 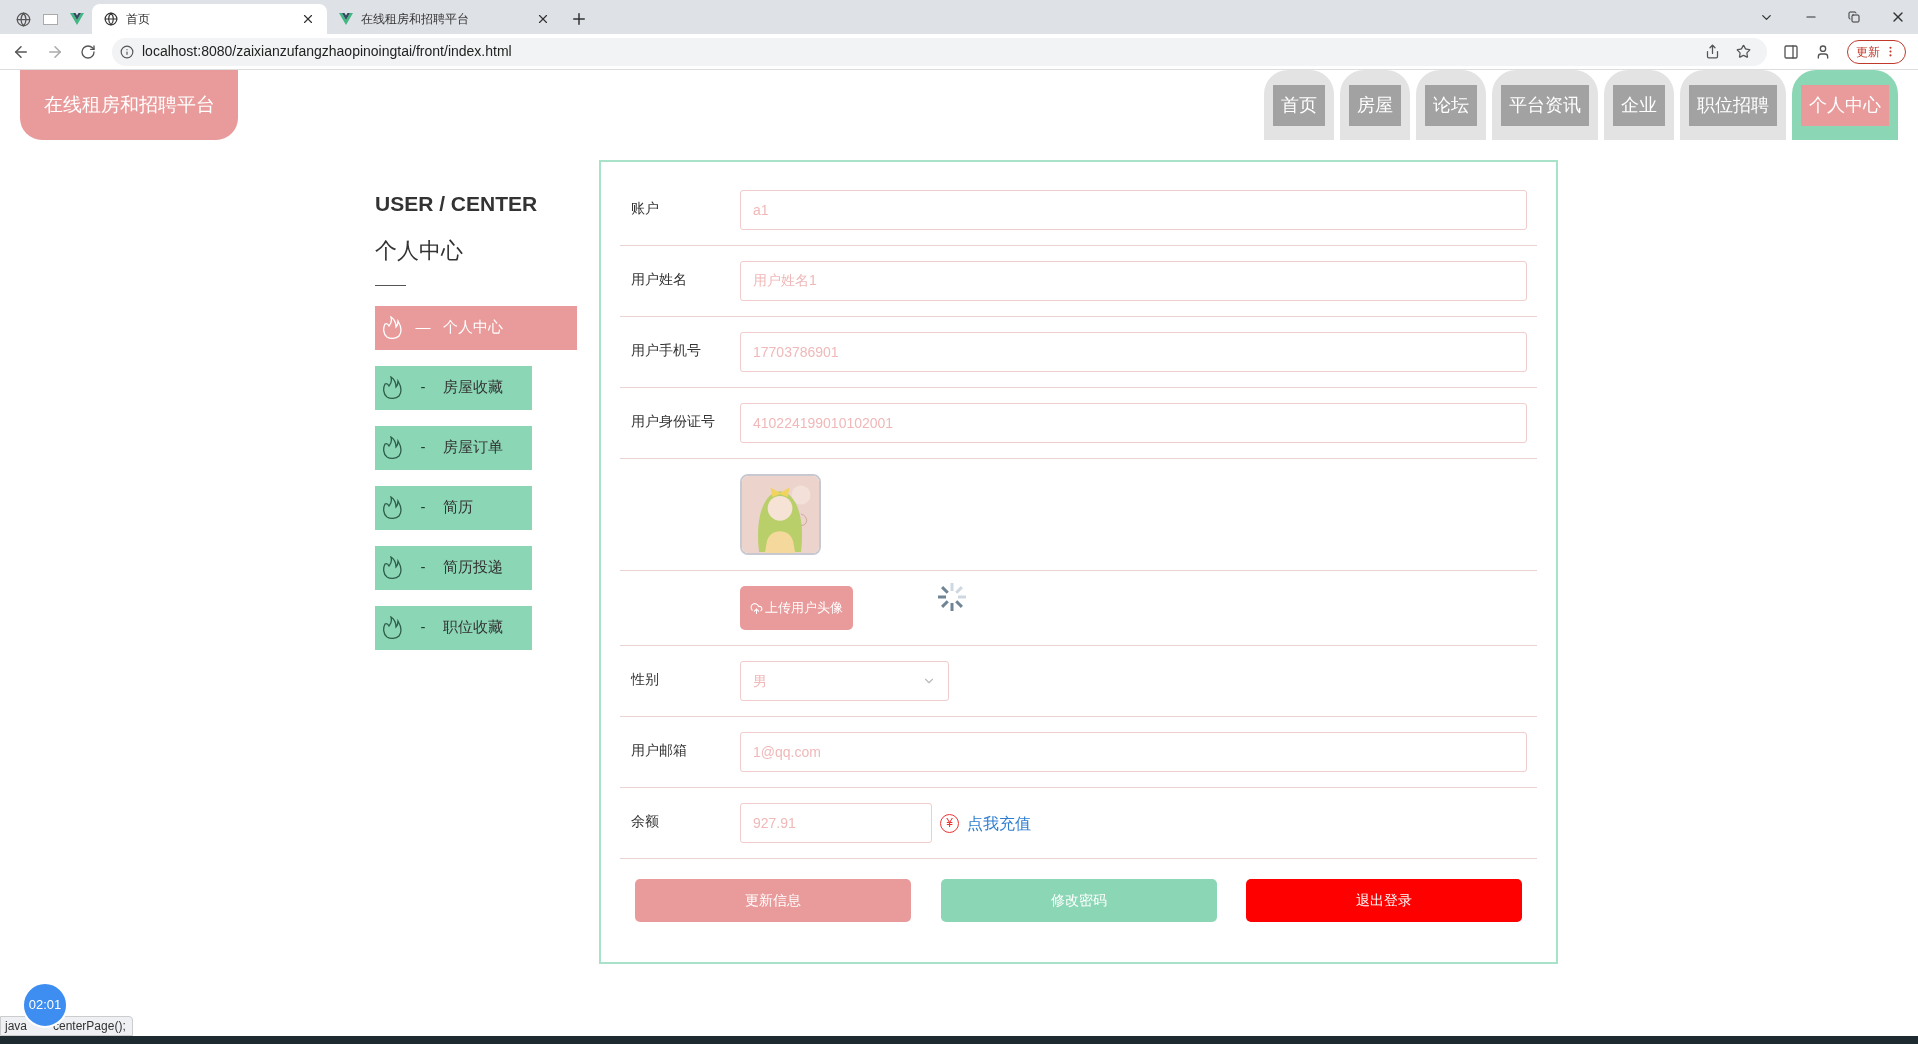 I want to click on sidebar-item: - 简历投递, so click(x=453, y=567).